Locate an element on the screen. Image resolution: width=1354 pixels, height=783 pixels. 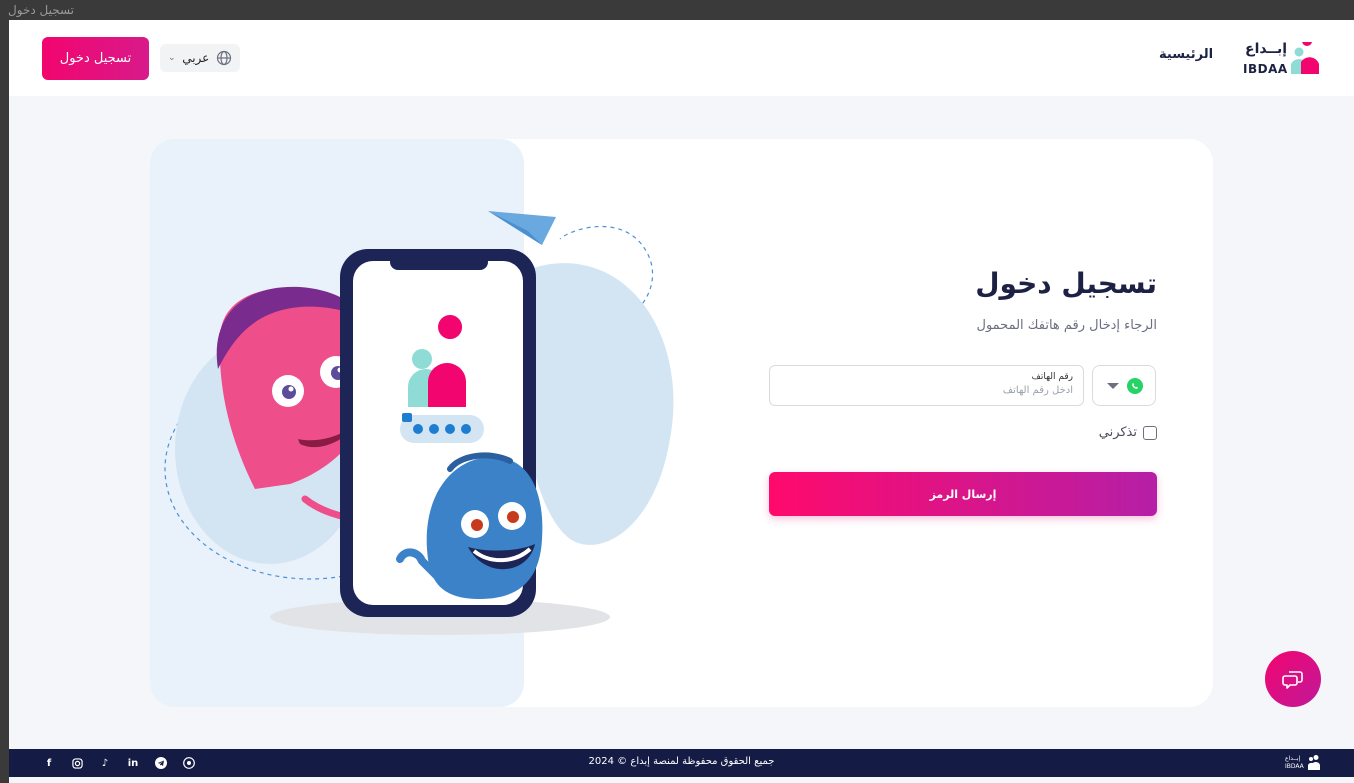
chat-icon is located at coordinates (1292, 680).